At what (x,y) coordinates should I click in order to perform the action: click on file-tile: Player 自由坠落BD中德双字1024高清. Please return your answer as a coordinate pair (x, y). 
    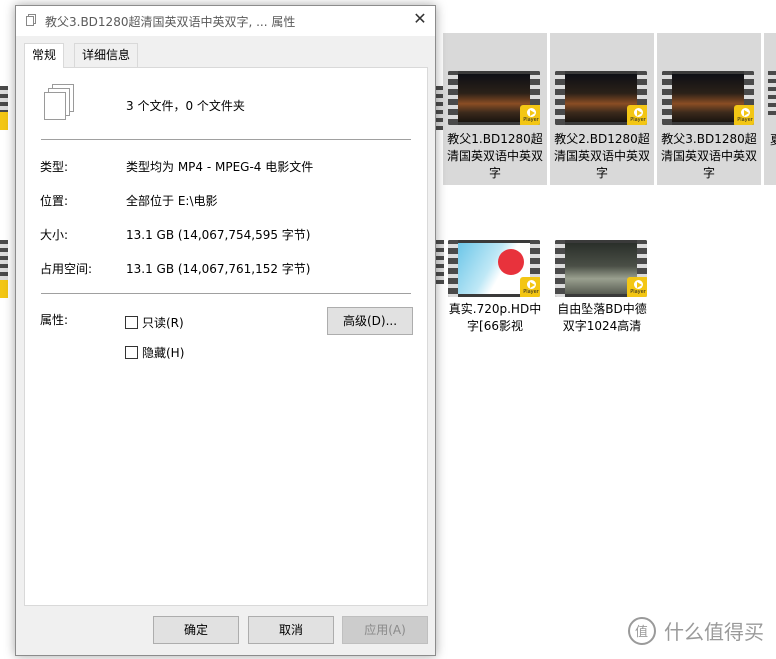
    Looking at the image, I should click on (602, 290).